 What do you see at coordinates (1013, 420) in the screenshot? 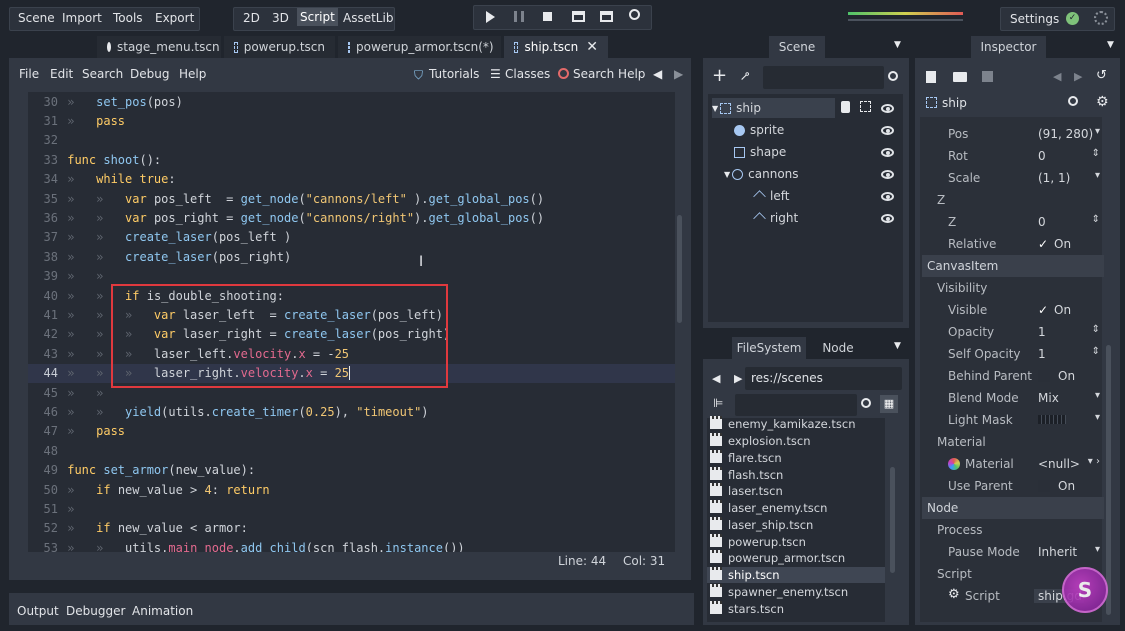
I see `inspector-row-light-mask: Light Mask ▾` at bounding box center [1013, 420].